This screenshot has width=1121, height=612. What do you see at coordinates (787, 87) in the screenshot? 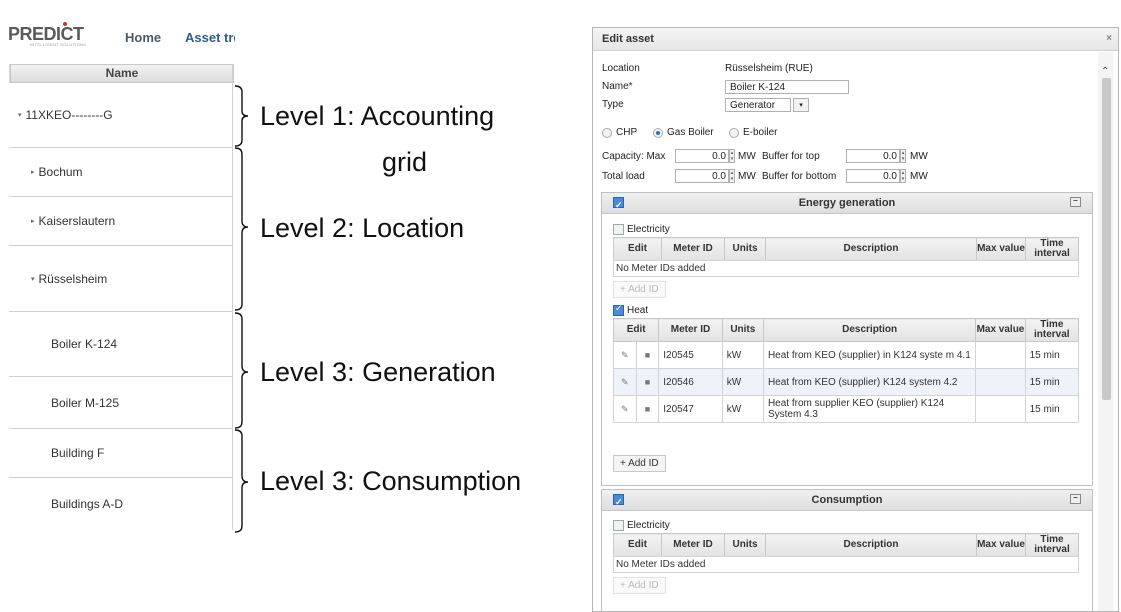
I see `name-input: Boiler K-124` at bounding box center [787, 87].